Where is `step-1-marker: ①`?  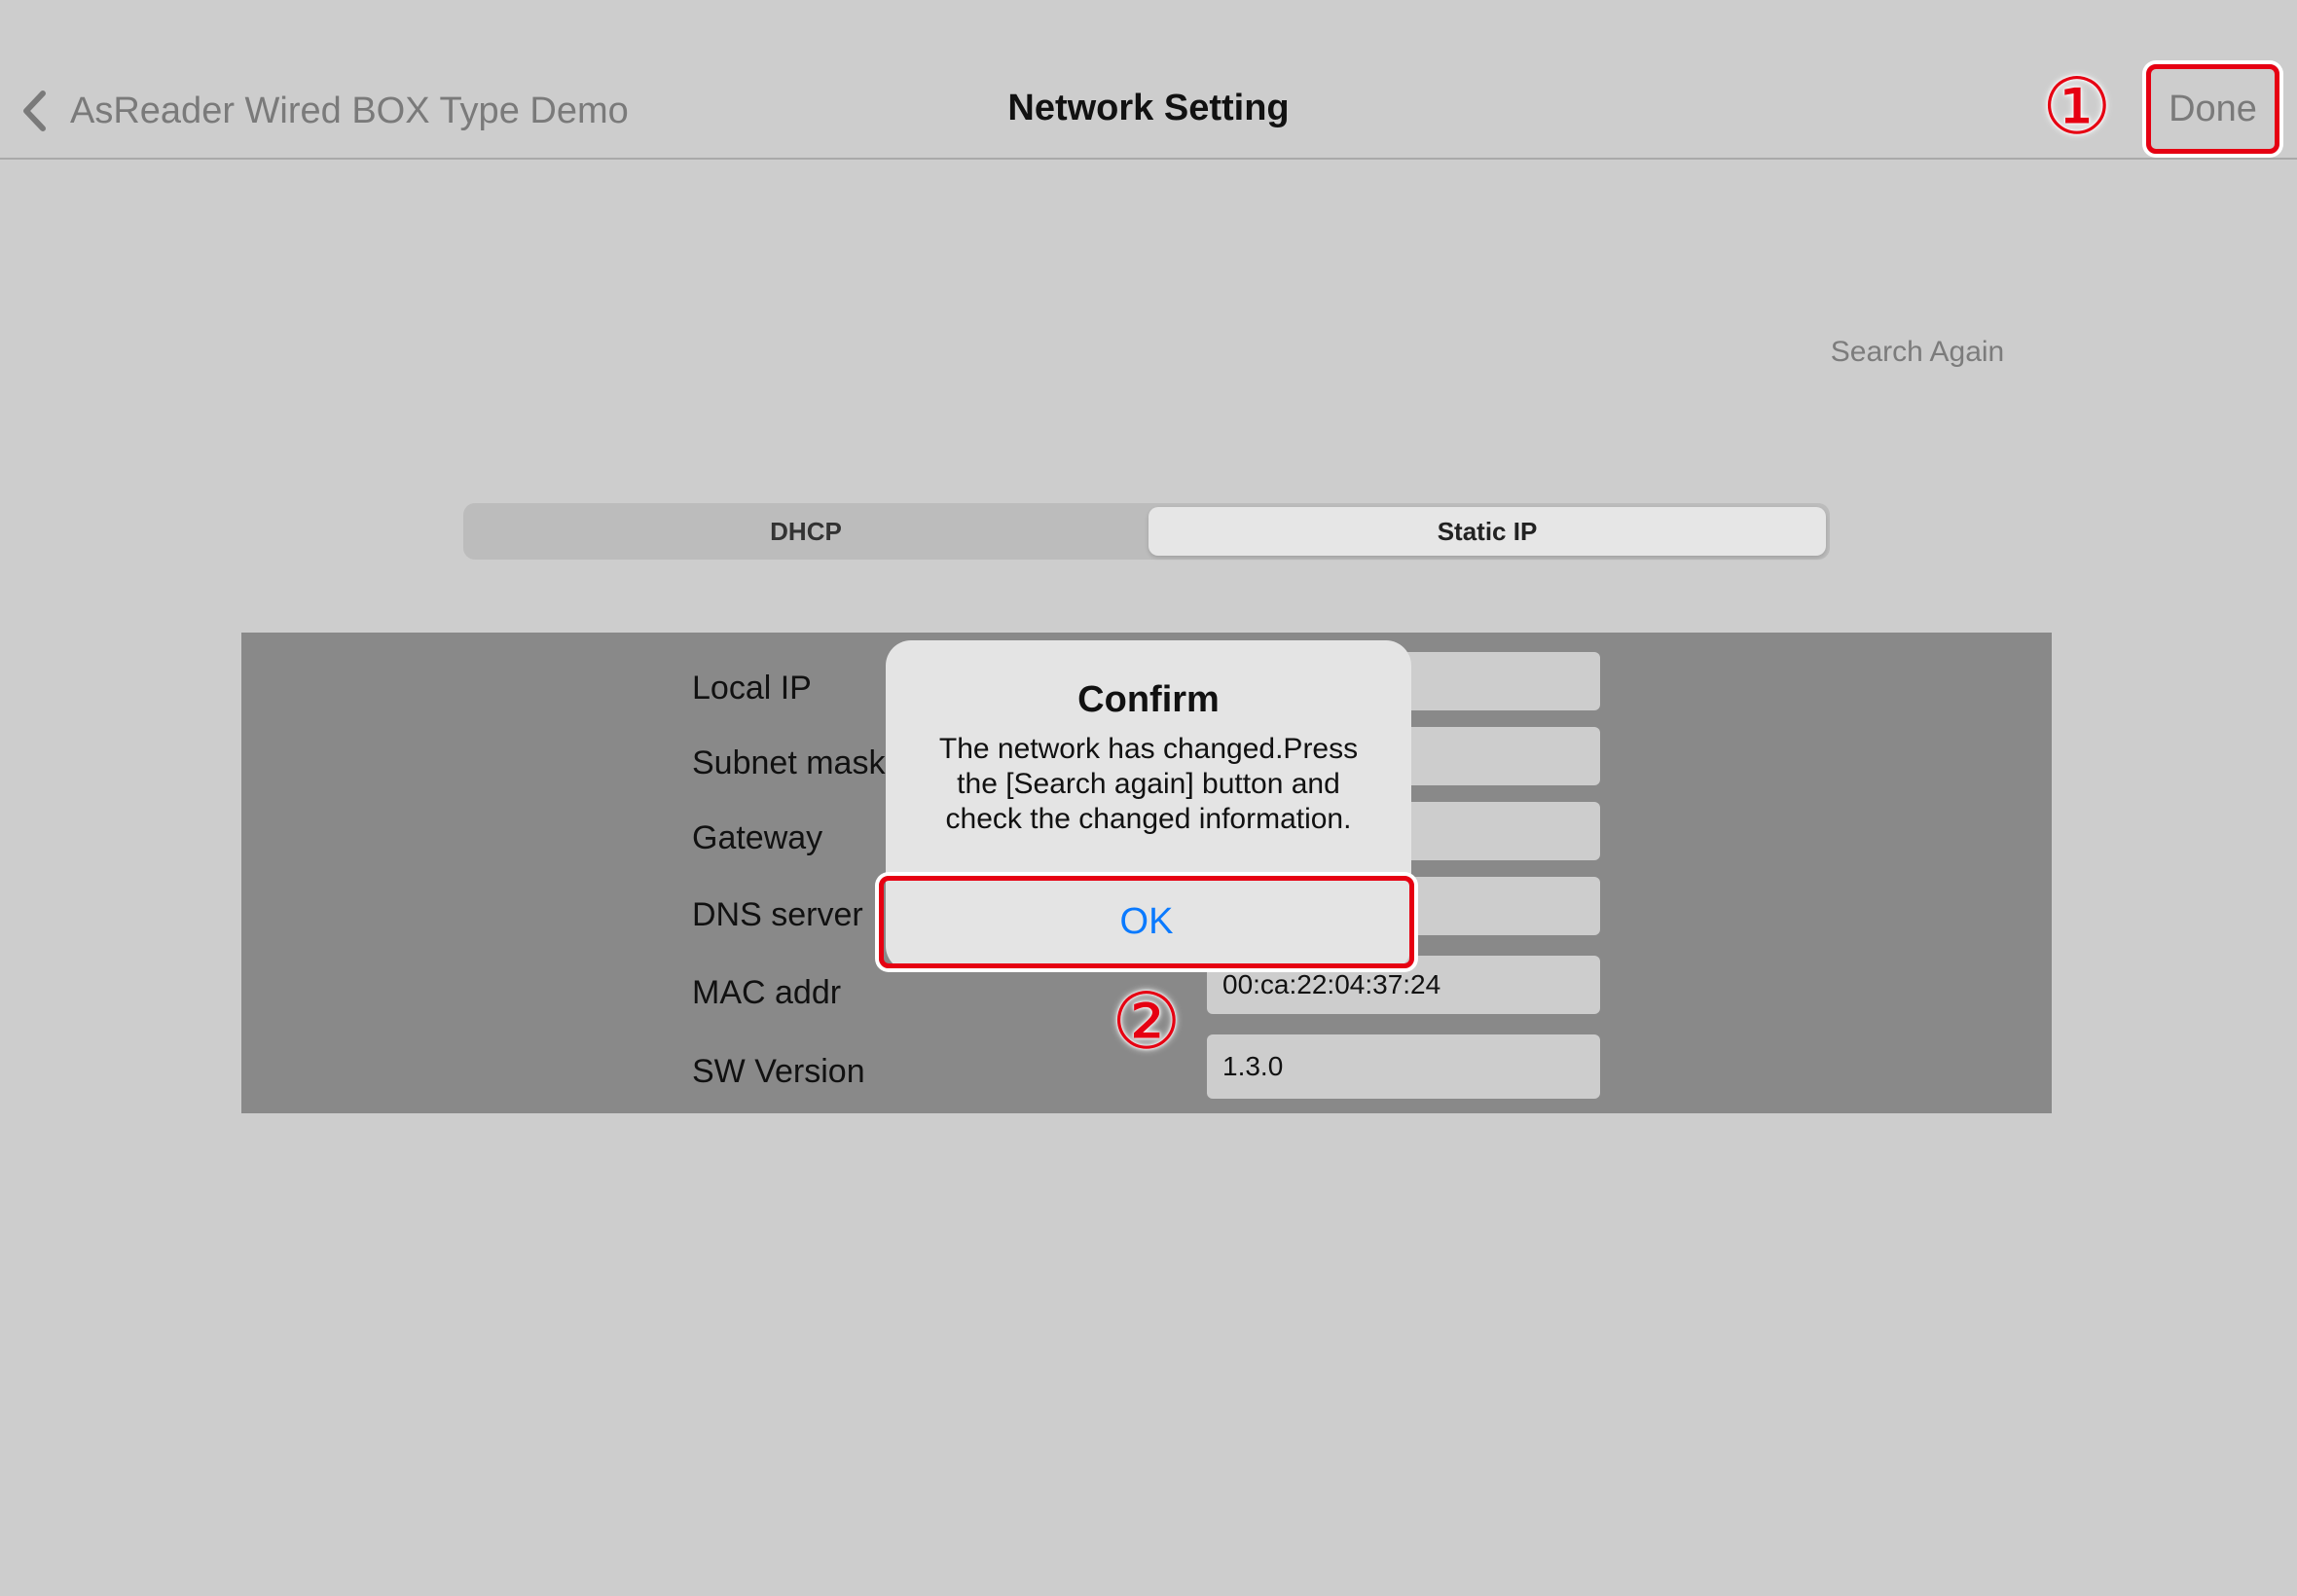 step-1-marker: ① is located at coordinates (2077, 106).